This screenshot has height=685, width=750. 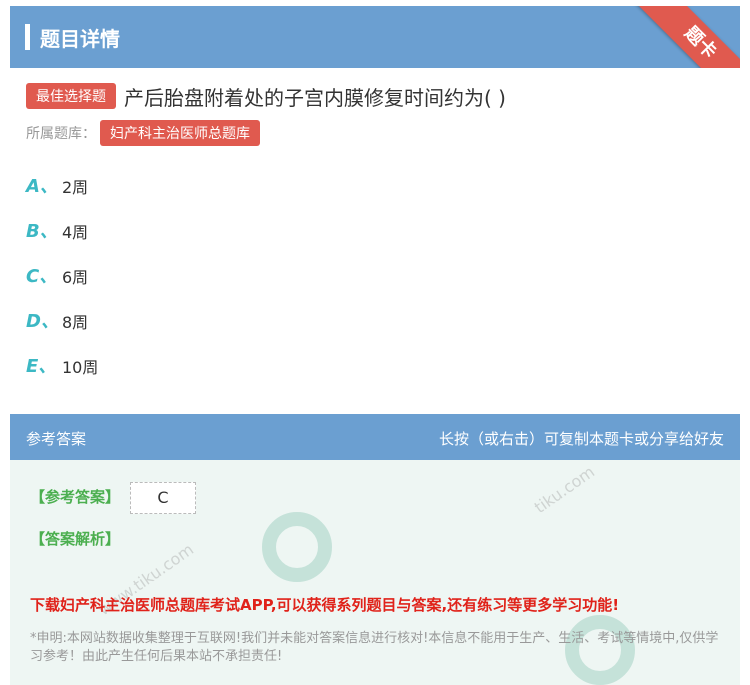 What do you see at coordinates (42, 276) in the screenshot?
I see `option-letter: C、` at bounding box center [42, 276].